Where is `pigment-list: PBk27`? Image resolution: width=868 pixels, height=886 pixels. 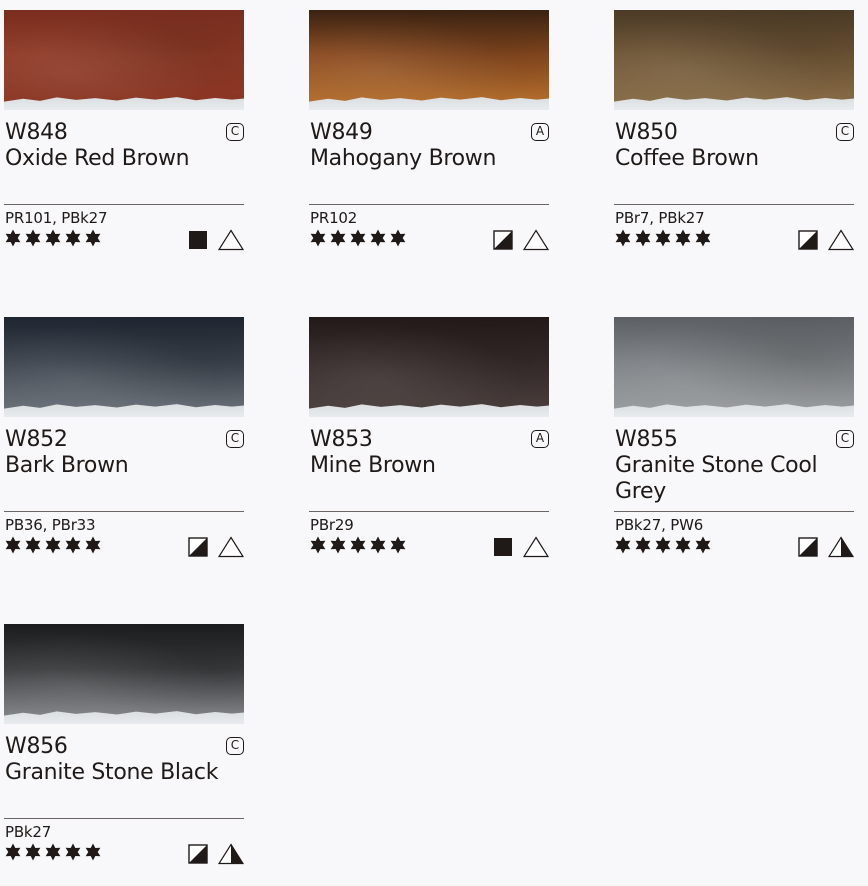 pigment-list: PBk27 is located at coordinates (28, 832).